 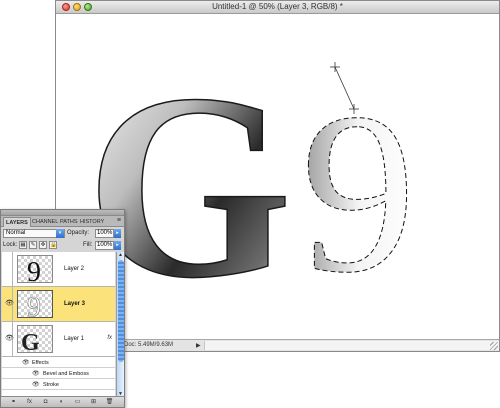 What do you see at coordinates (92, 222) in the screenshot?
I see `tab-history: HISTORY` at bounding box center [92, 222].